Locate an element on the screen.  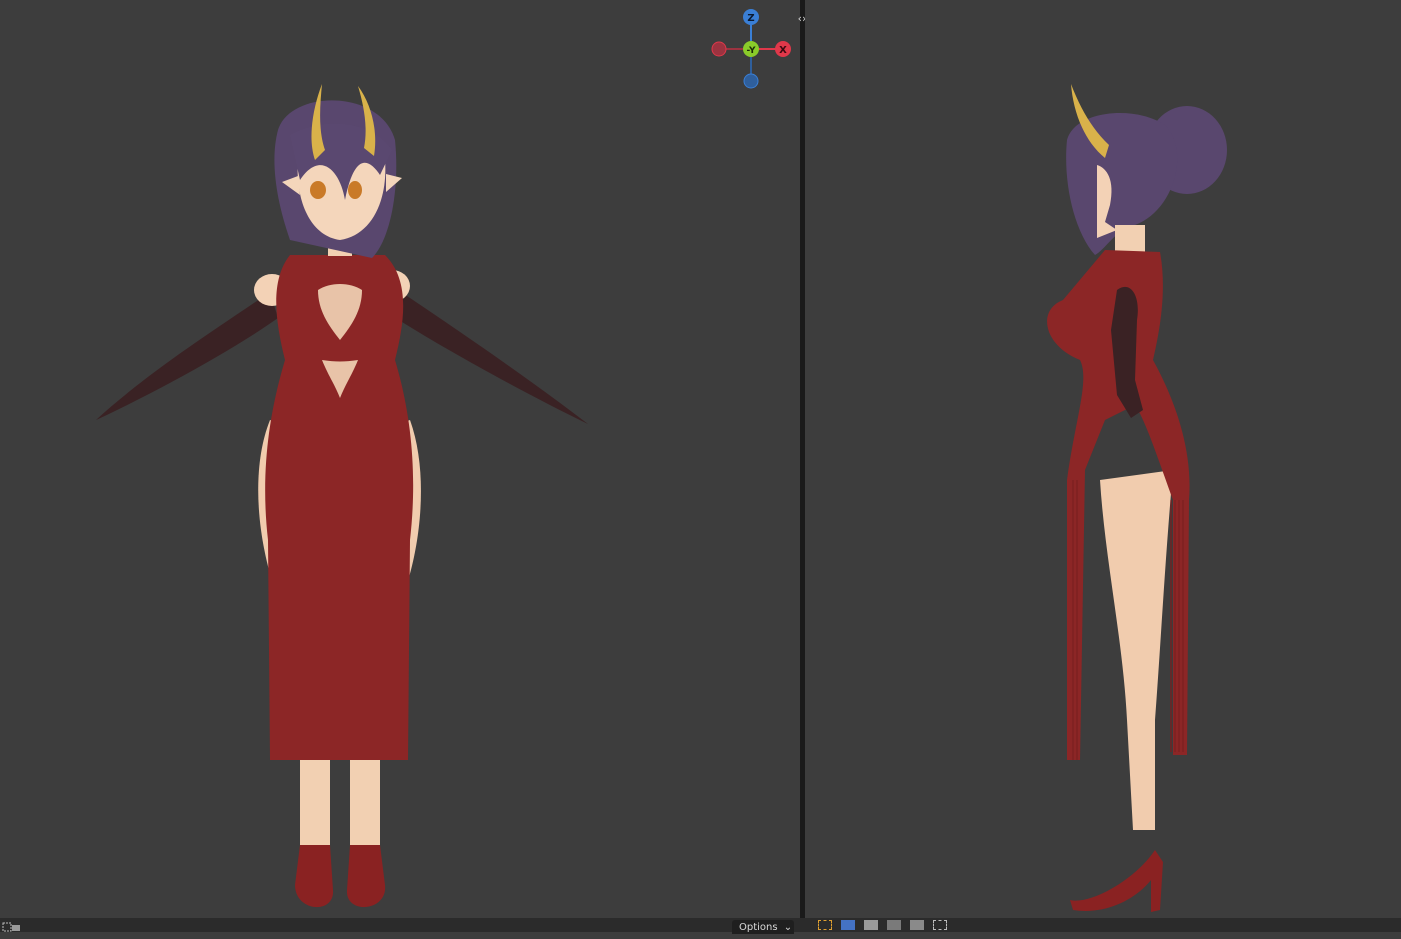
select-new-icon is located at coordinates (848, 925).